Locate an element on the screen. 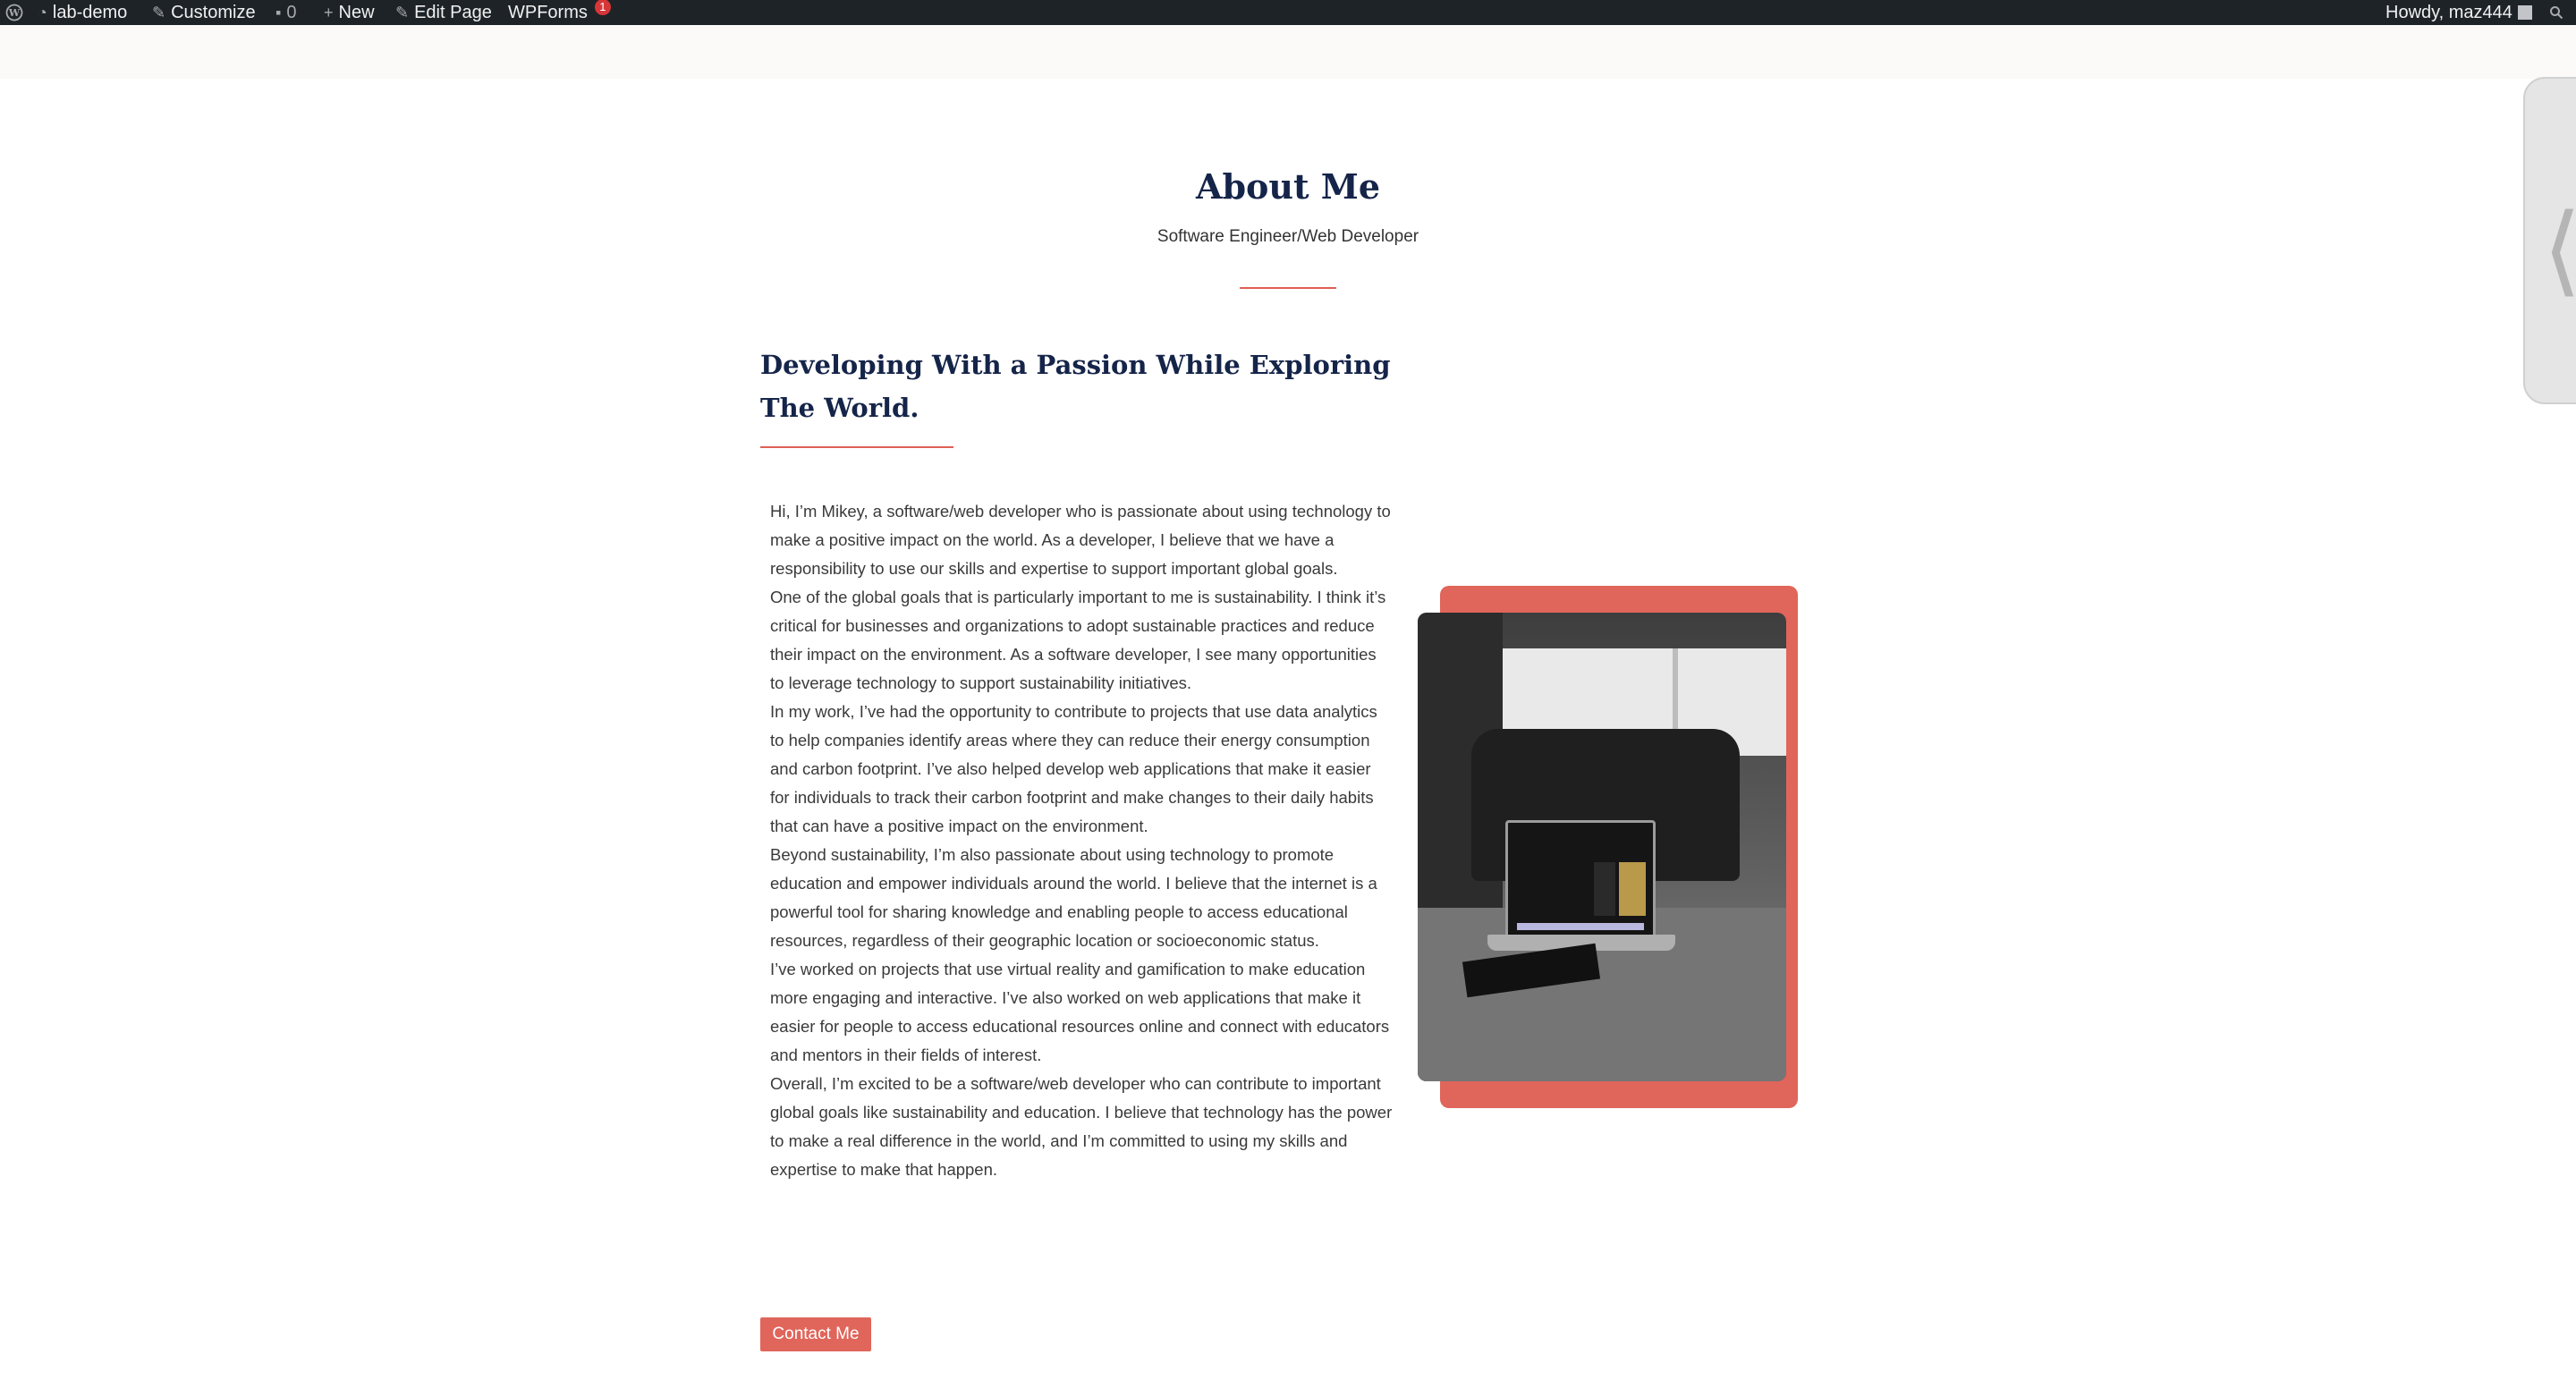  comments-count: 0 is located at coordinates (291, 12).